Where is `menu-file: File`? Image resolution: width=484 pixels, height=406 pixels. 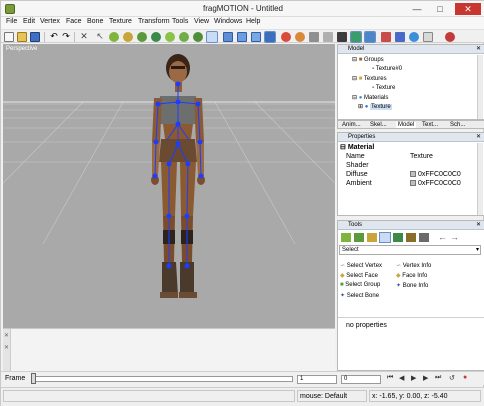
menu-file: File is located at coordinates (11, 21).